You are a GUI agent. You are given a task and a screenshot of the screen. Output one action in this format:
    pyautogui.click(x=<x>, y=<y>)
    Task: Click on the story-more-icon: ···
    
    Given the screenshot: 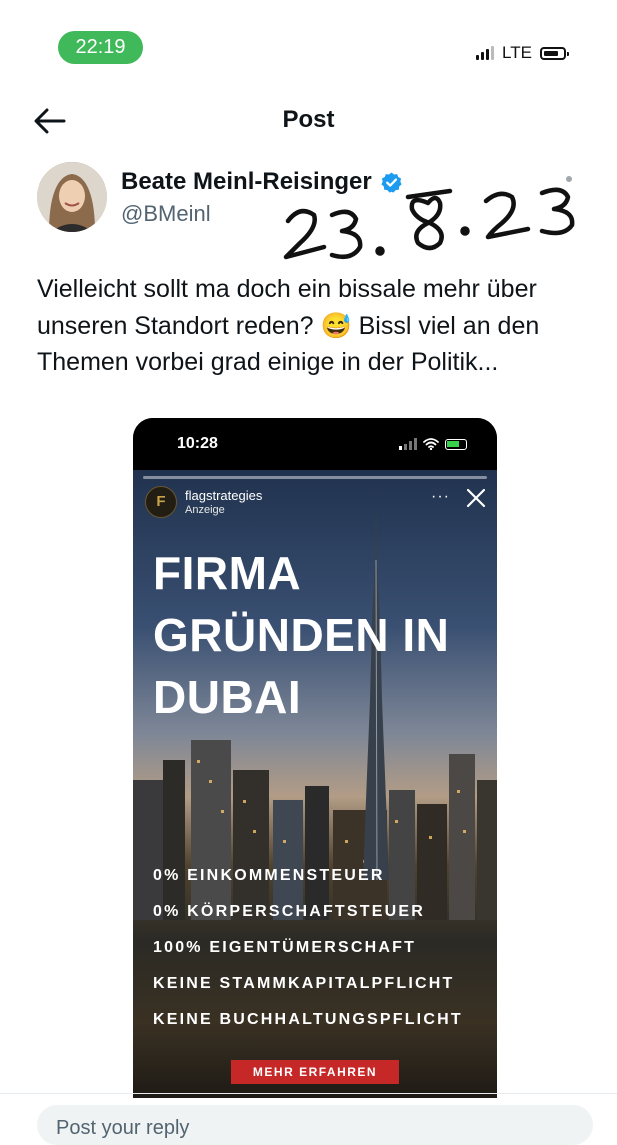 What is the action you would take?
    pyautogui.click(x=440, y=497)
    